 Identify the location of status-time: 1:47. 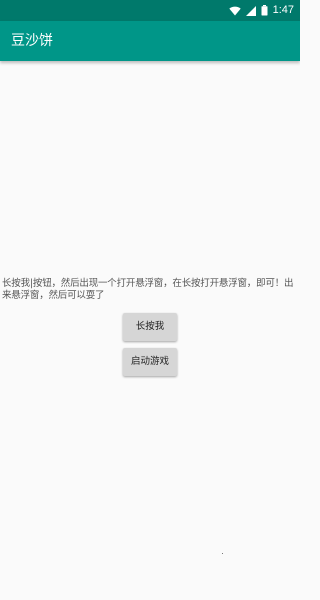
(283, 10).